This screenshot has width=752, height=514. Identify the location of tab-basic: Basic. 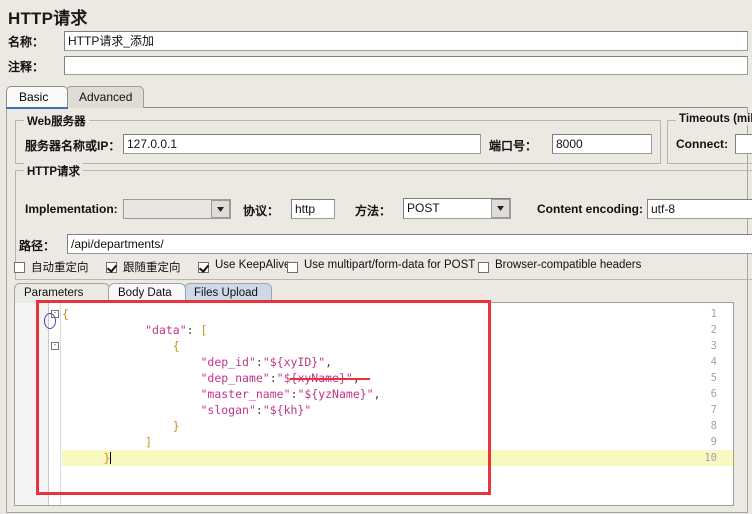
(37, 97).